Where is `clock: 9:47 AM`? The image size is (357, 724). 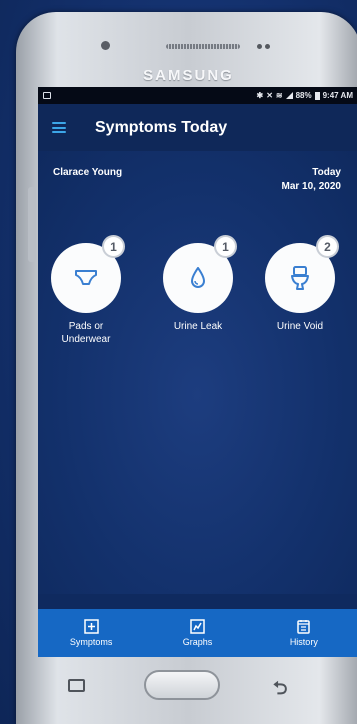
clock: 9:47 AM is located at coordinates (337, 95).